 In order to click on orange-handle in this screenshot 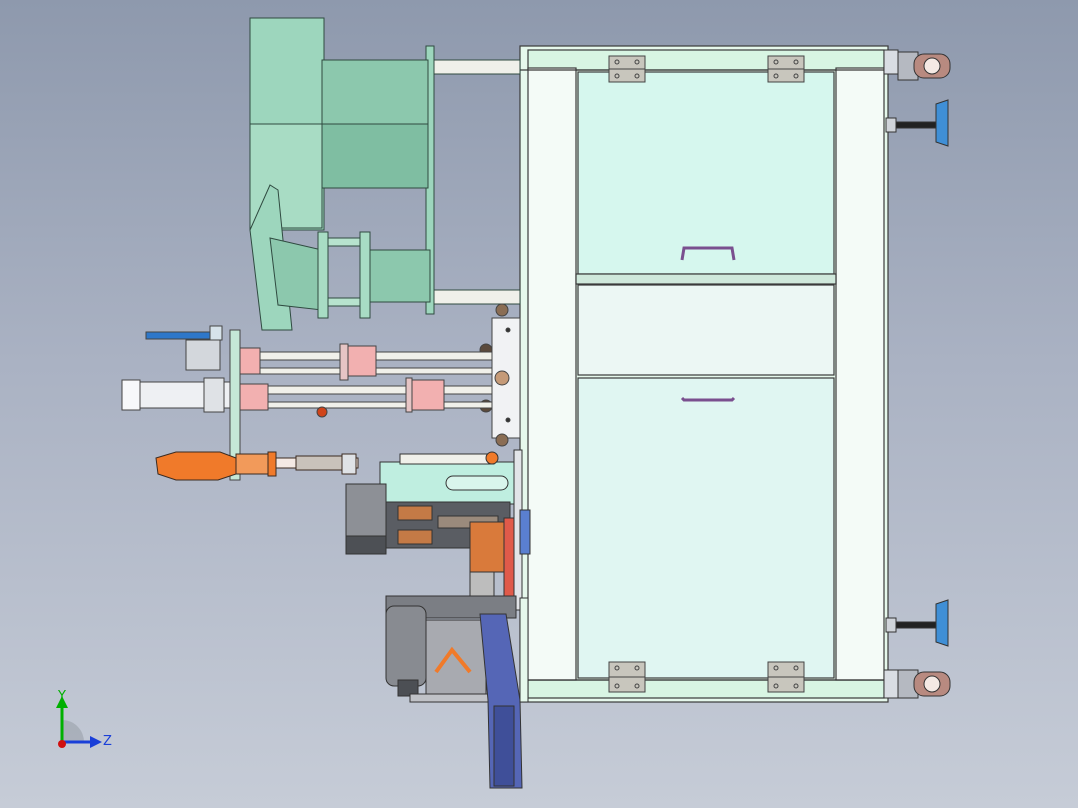, I will do `click(196, 466)`.